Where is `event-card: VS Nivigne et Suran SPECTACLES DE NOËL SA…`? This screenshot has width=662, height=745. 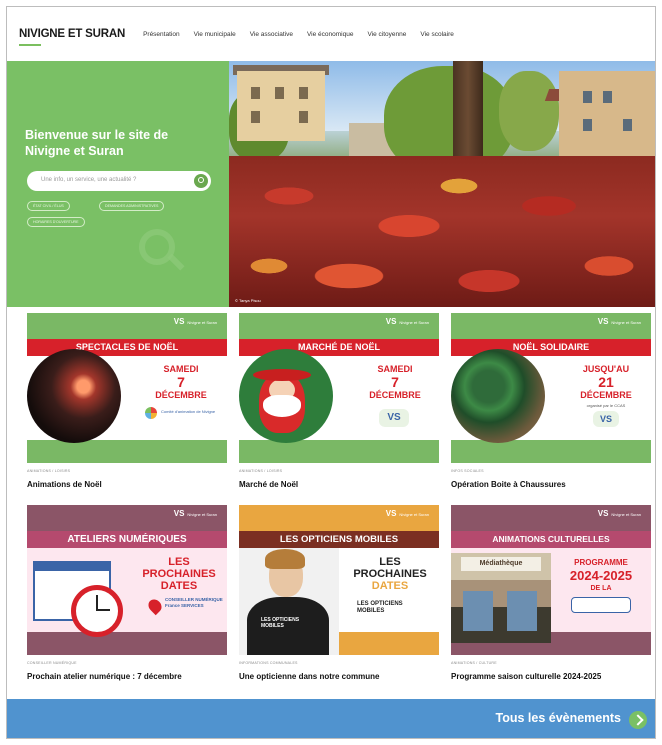 event-card: VS Nivigne et Suran SPECTACLES DE NOËL SA… is located at coordinates (127, 401).